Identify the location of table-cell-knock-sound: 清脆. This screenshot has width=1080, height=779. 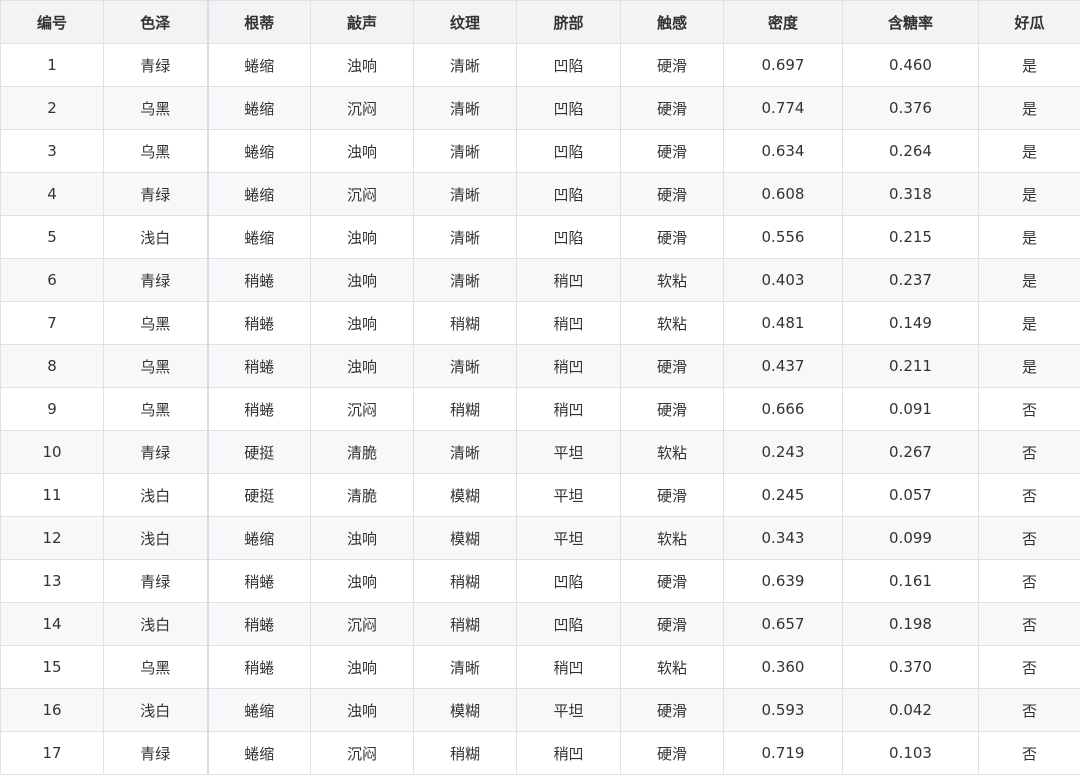
(362, 452).